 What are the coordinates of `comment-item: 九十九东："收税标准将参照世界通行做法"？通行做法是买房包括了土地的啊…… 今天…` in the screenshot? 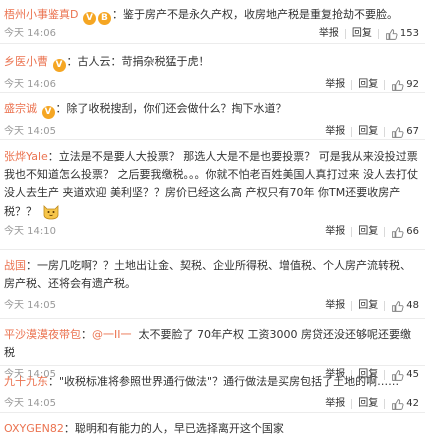 It's located at (212, 393).